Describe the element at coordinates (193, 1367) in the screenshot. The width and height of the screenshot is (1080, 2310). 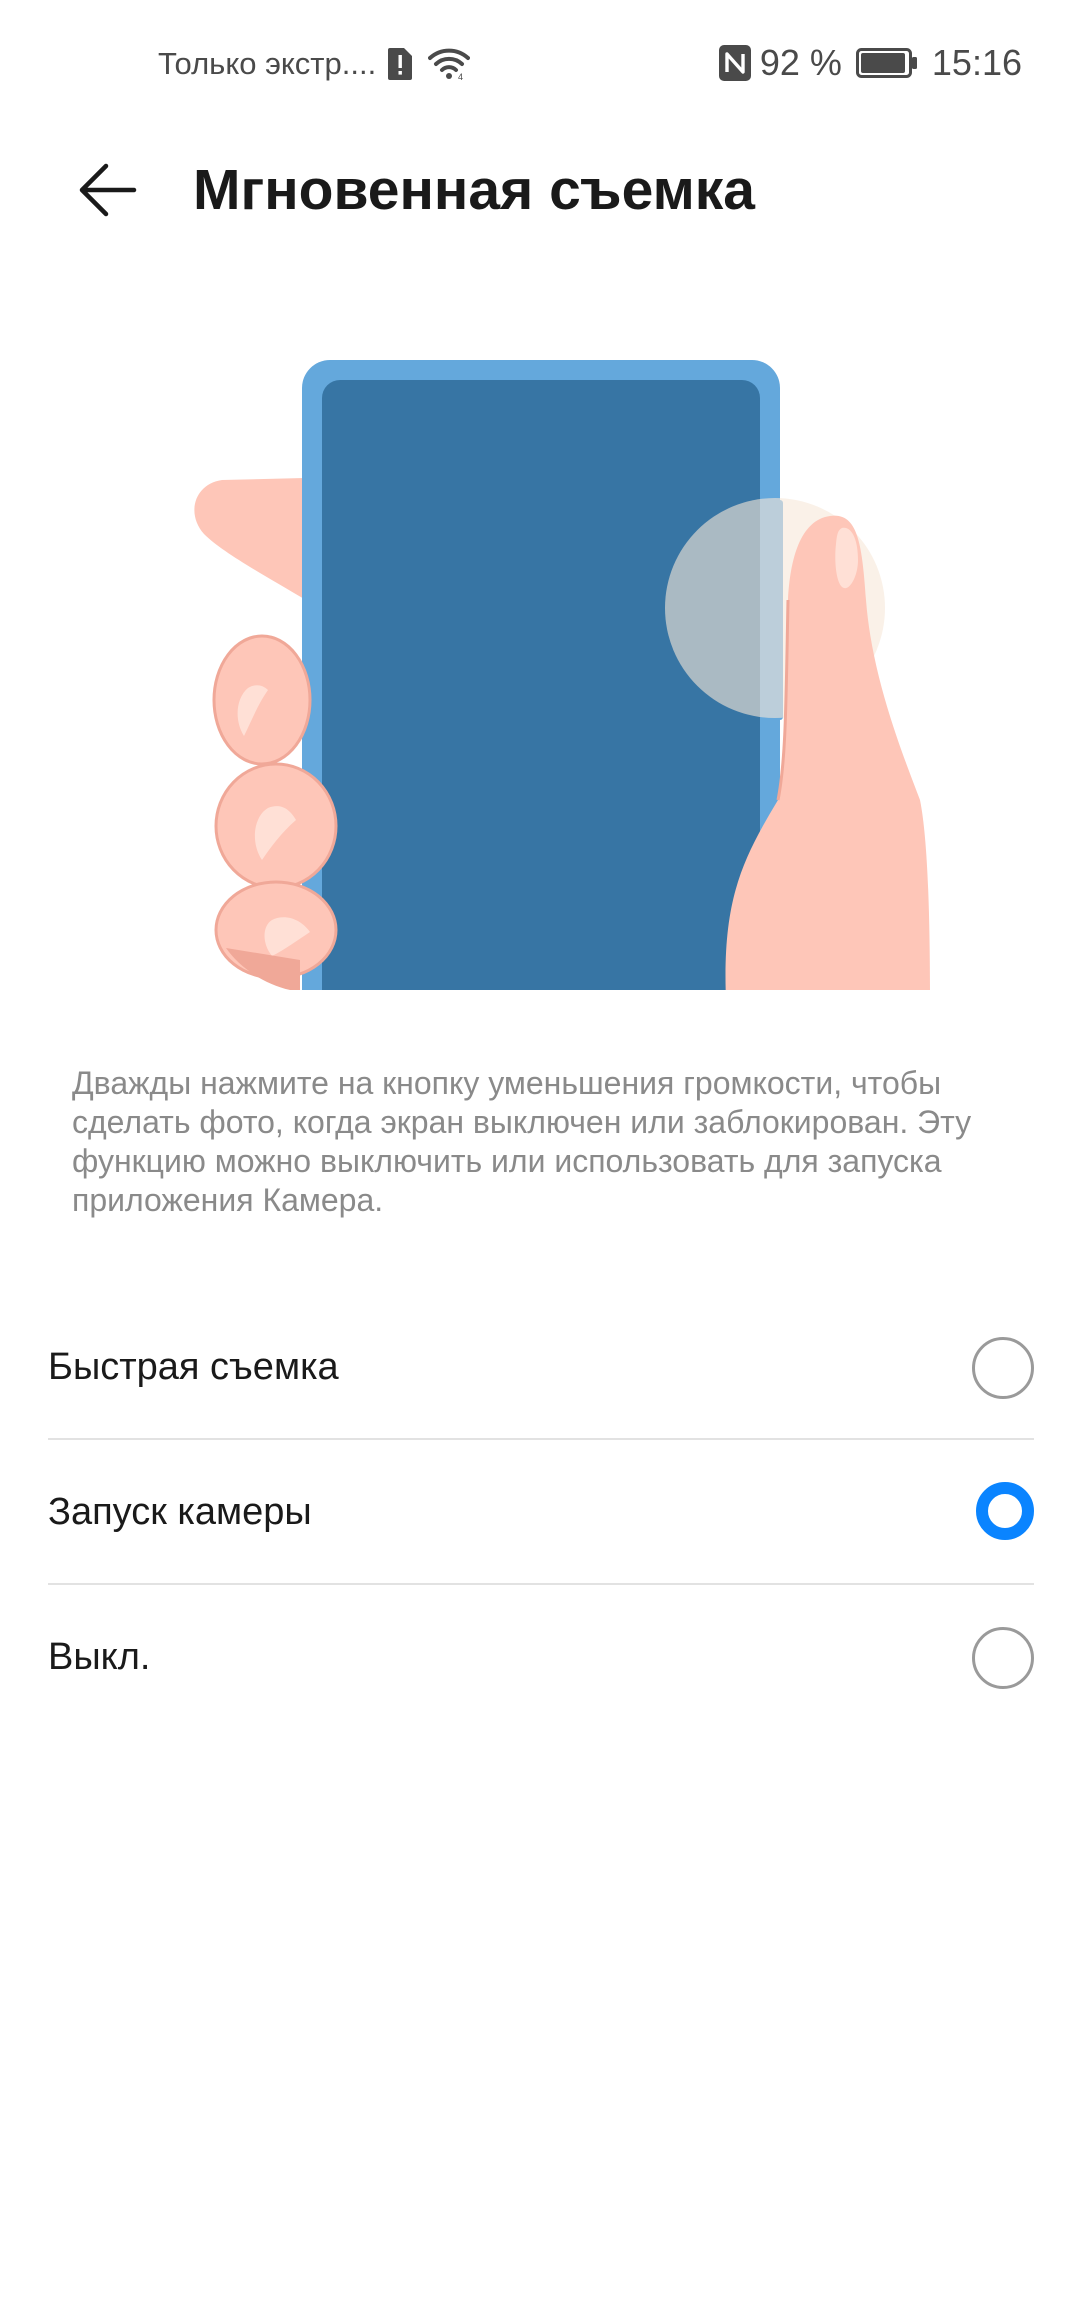
I see `option-label: Быстрая съемка` at that location.